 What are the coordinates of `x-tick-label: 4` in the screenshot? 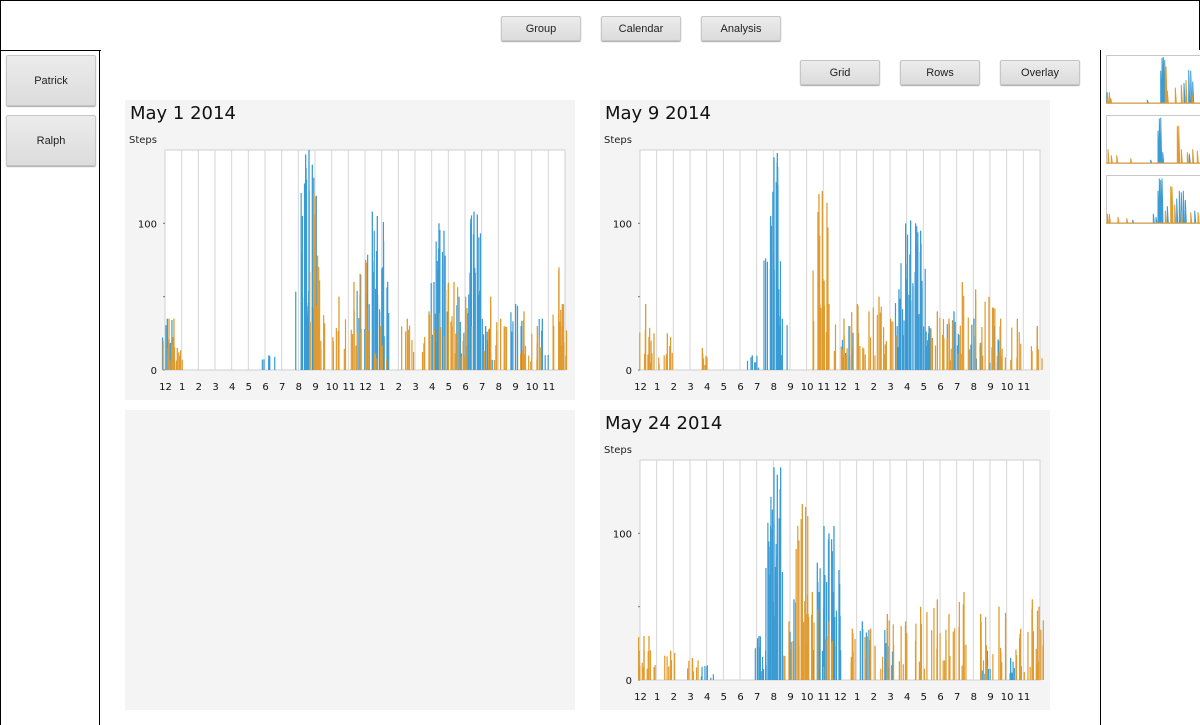 It's located at (907, 387).